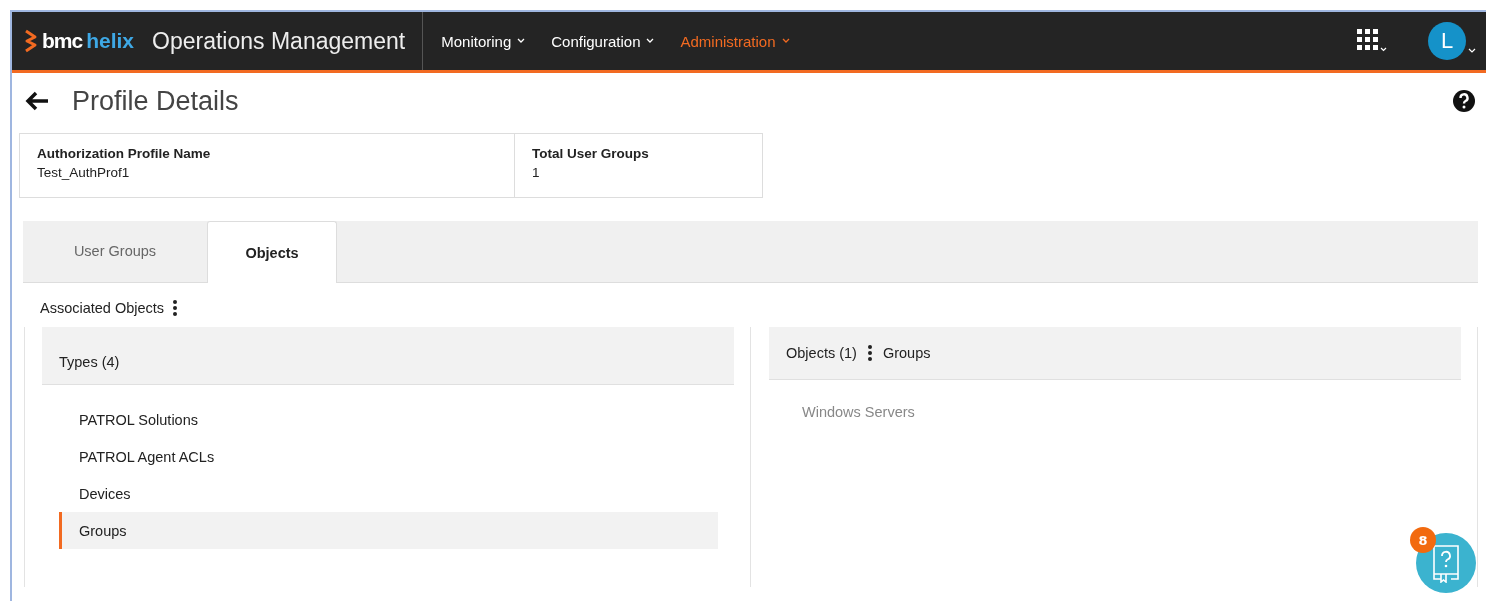 The image size is (1486, 603). What do you see at coordinates (821, 353) in the screenshot?
I see `panel-title: Objects (1)` at bounding box center [821, 353].